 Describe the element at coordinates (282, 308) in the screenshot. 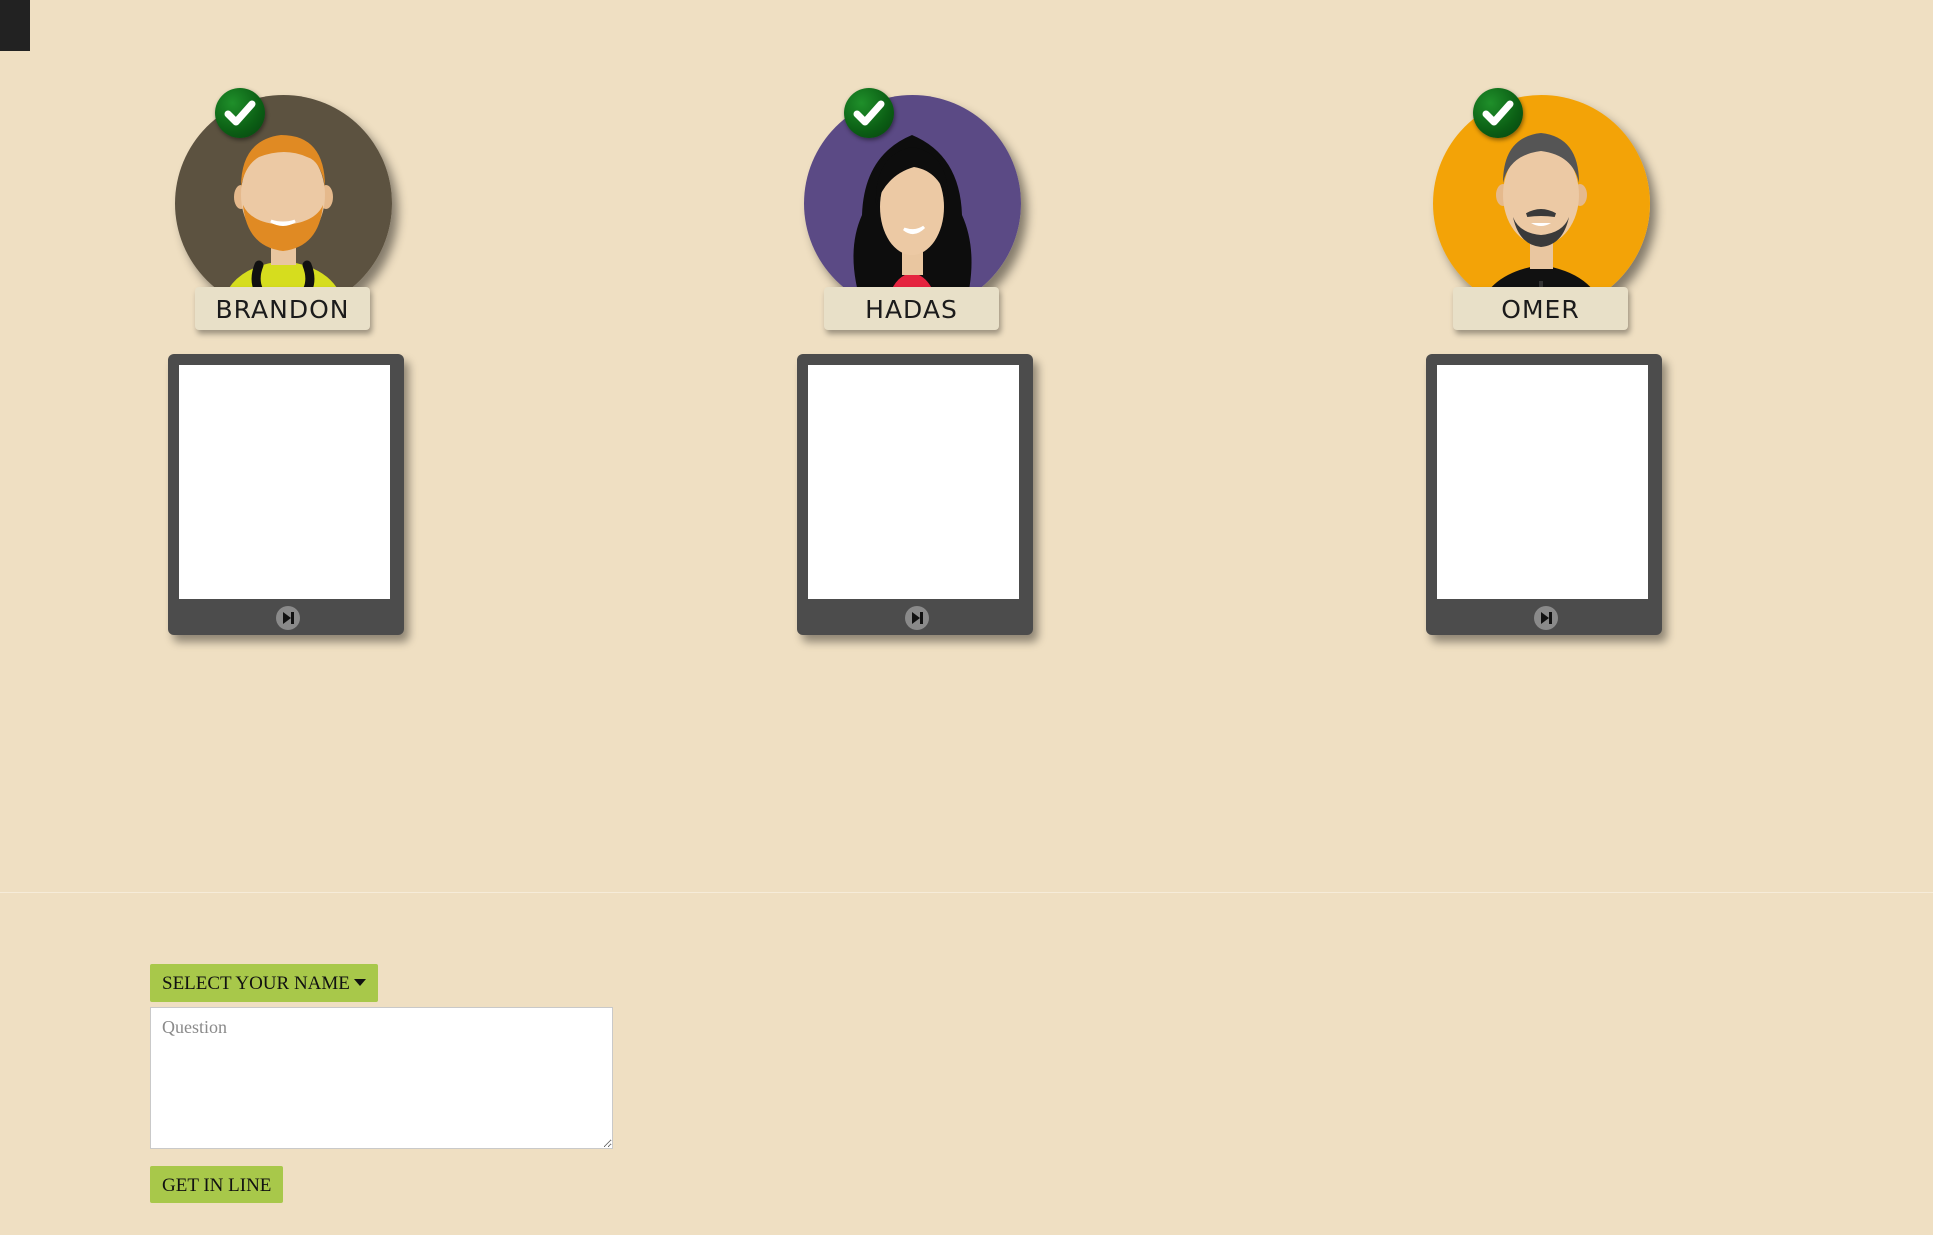

I see `agent-name: BRANDON` at that location.